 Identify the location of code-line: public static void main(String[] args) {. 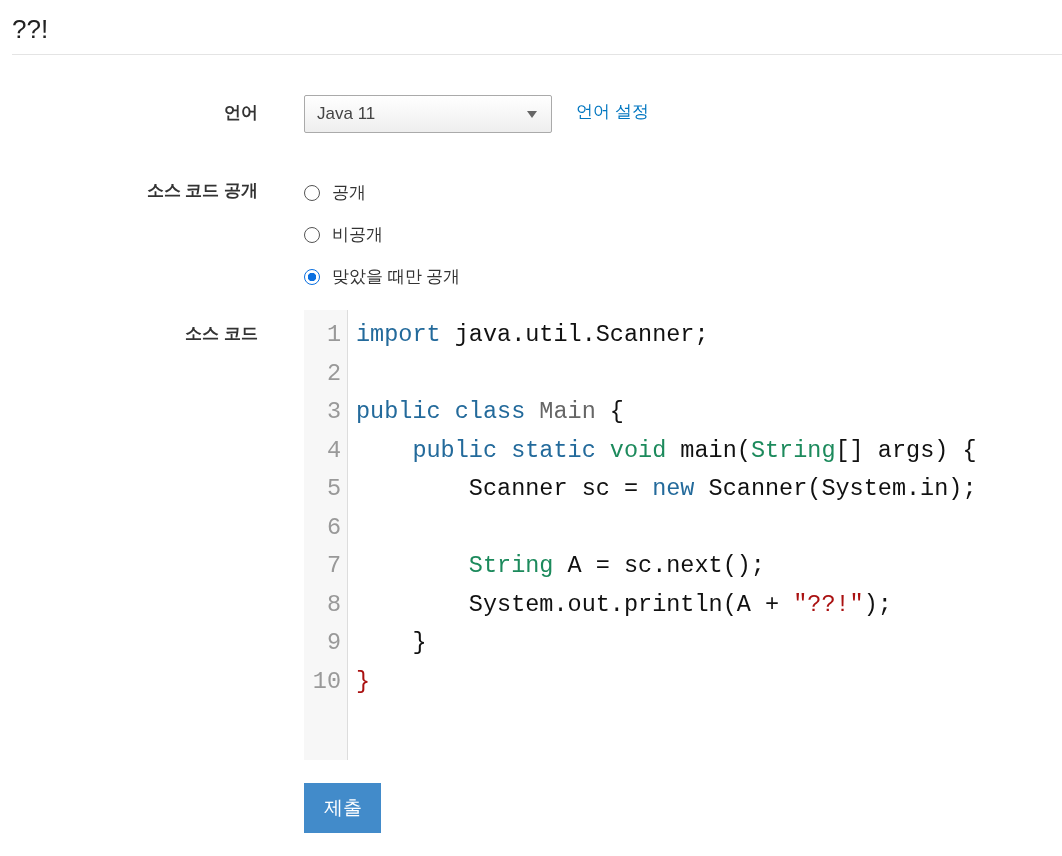
(694, 450).